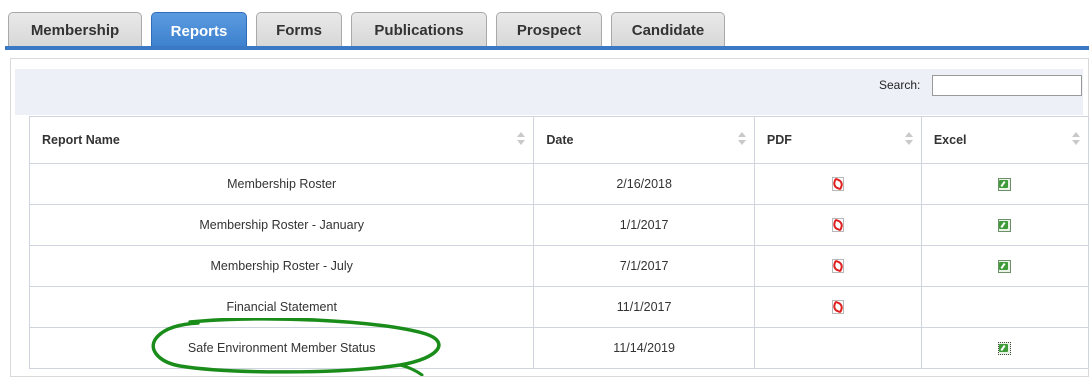 The image size is (1089, 377). Describe the element at coordinates (644, 140) in the screenshot. I see `column-header-date: Date` at that location.